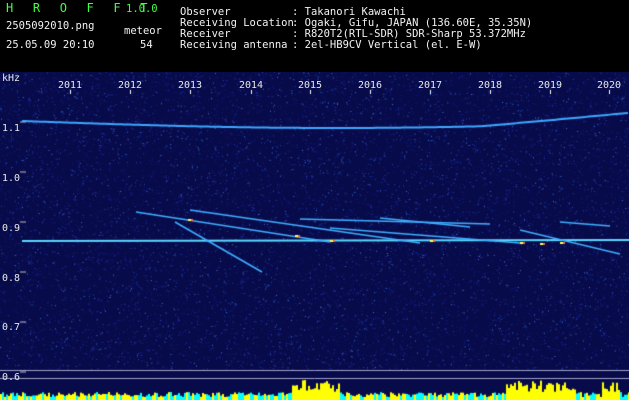 The width and height of the screenshot is (629, 400). What do you see at coordinates (11, 327) in the screenshot?
I see `y-tick-label: 0.7` at bounding box center [11, 327].